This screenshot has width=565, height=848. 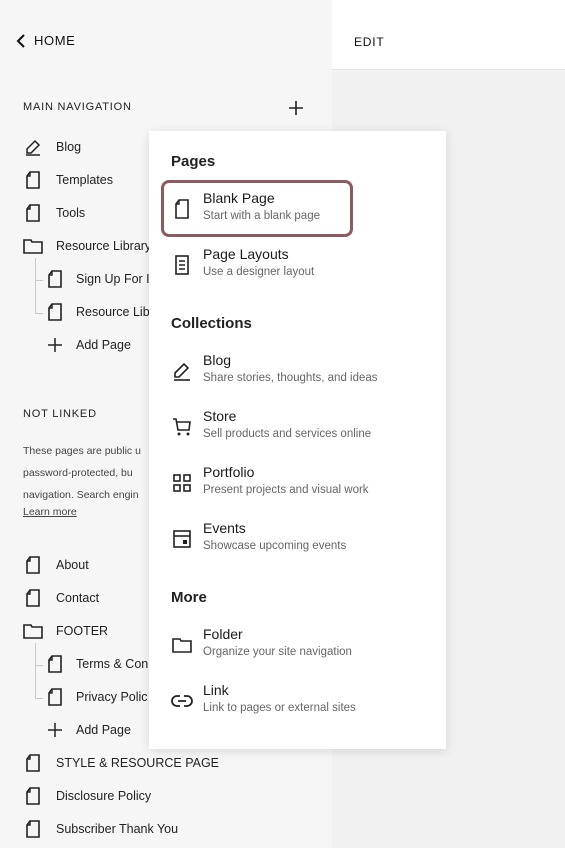 I want to click on nav-item-terms: Terms & Con, so click(x=96, y=664).